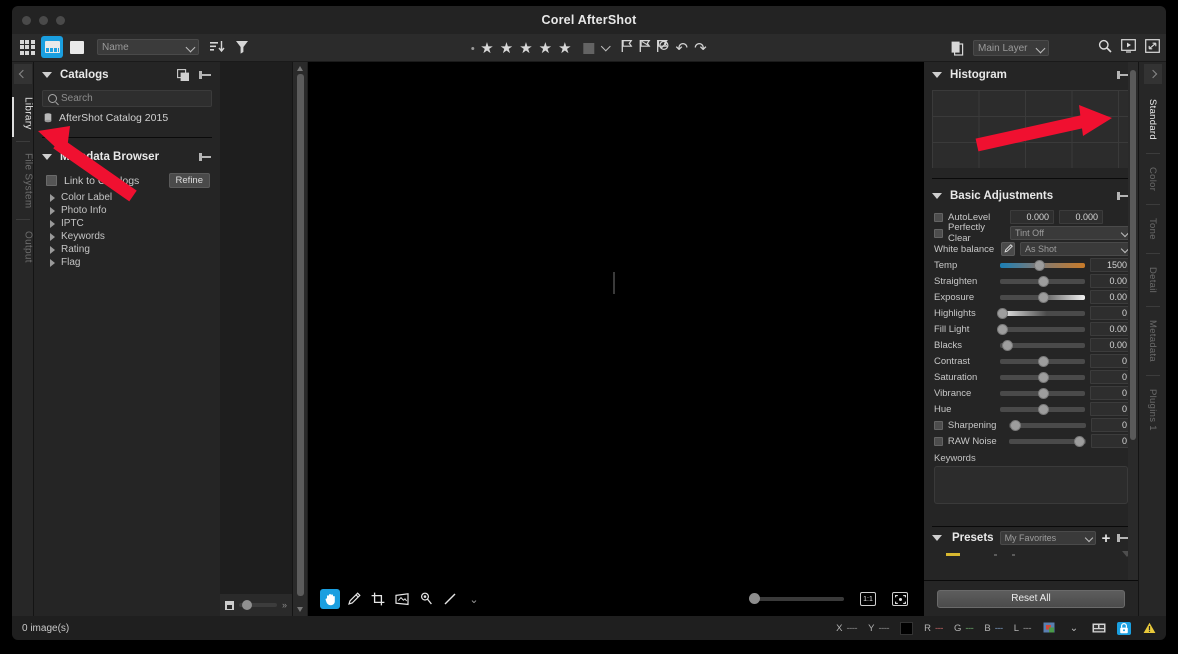  I want to click on layer-dropdown: Main Layer, so click(1011, 48).